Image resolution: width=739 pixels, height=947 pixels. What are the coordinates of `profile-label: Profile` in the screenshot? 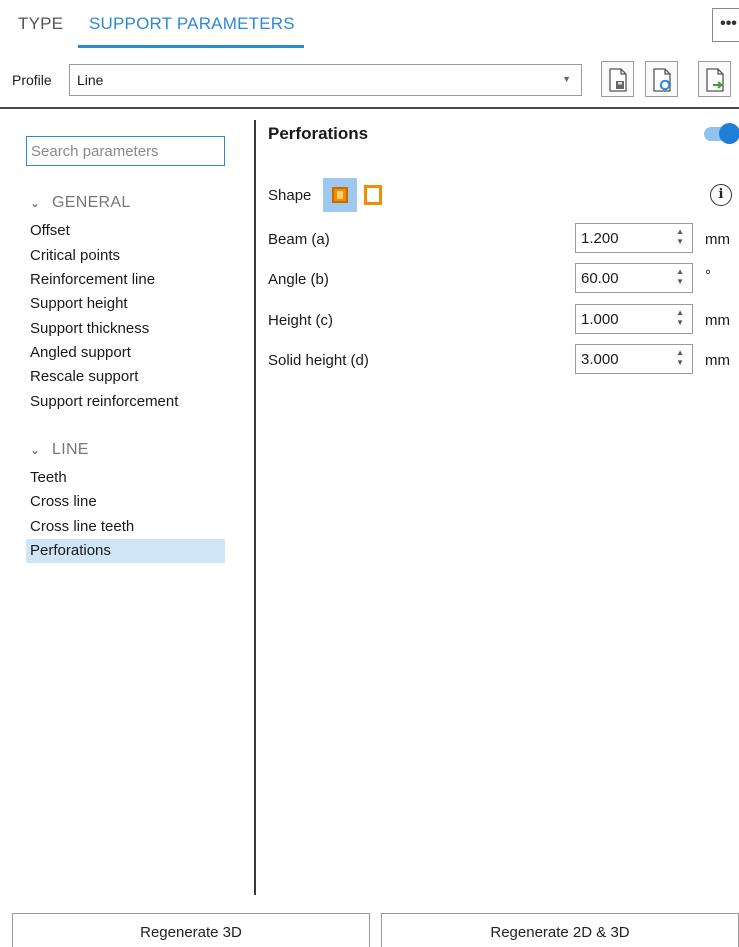 It's located at (32, 80).